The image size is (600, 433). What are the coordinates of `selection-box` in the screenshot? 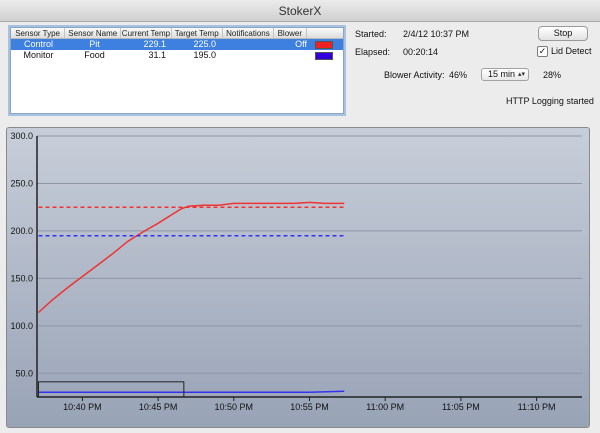 It's located at (111, 389).